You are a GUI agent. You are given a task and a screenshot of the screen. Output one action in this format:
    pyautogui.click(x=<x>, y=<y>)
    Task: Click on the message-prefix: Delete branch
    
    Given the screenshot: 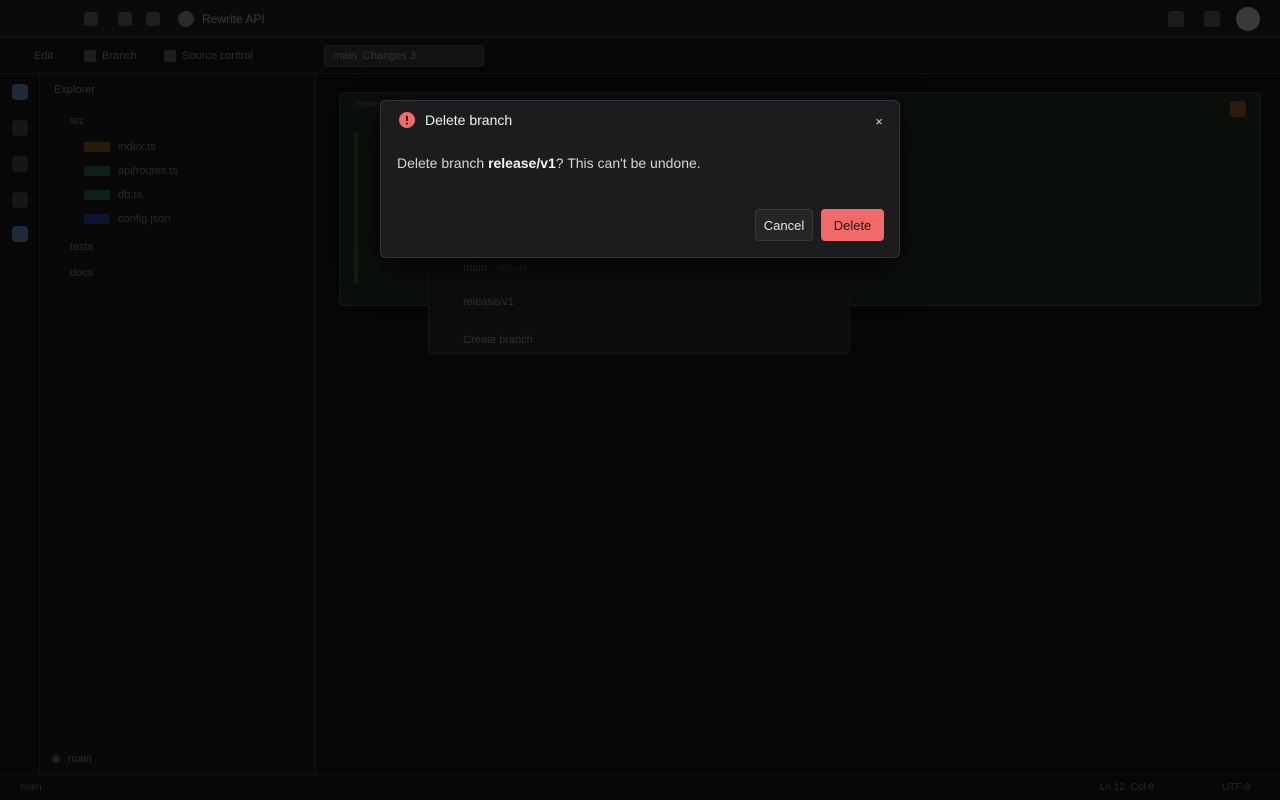 What is the action you would take?
    pyautogui.click(x=443, y=163)
    